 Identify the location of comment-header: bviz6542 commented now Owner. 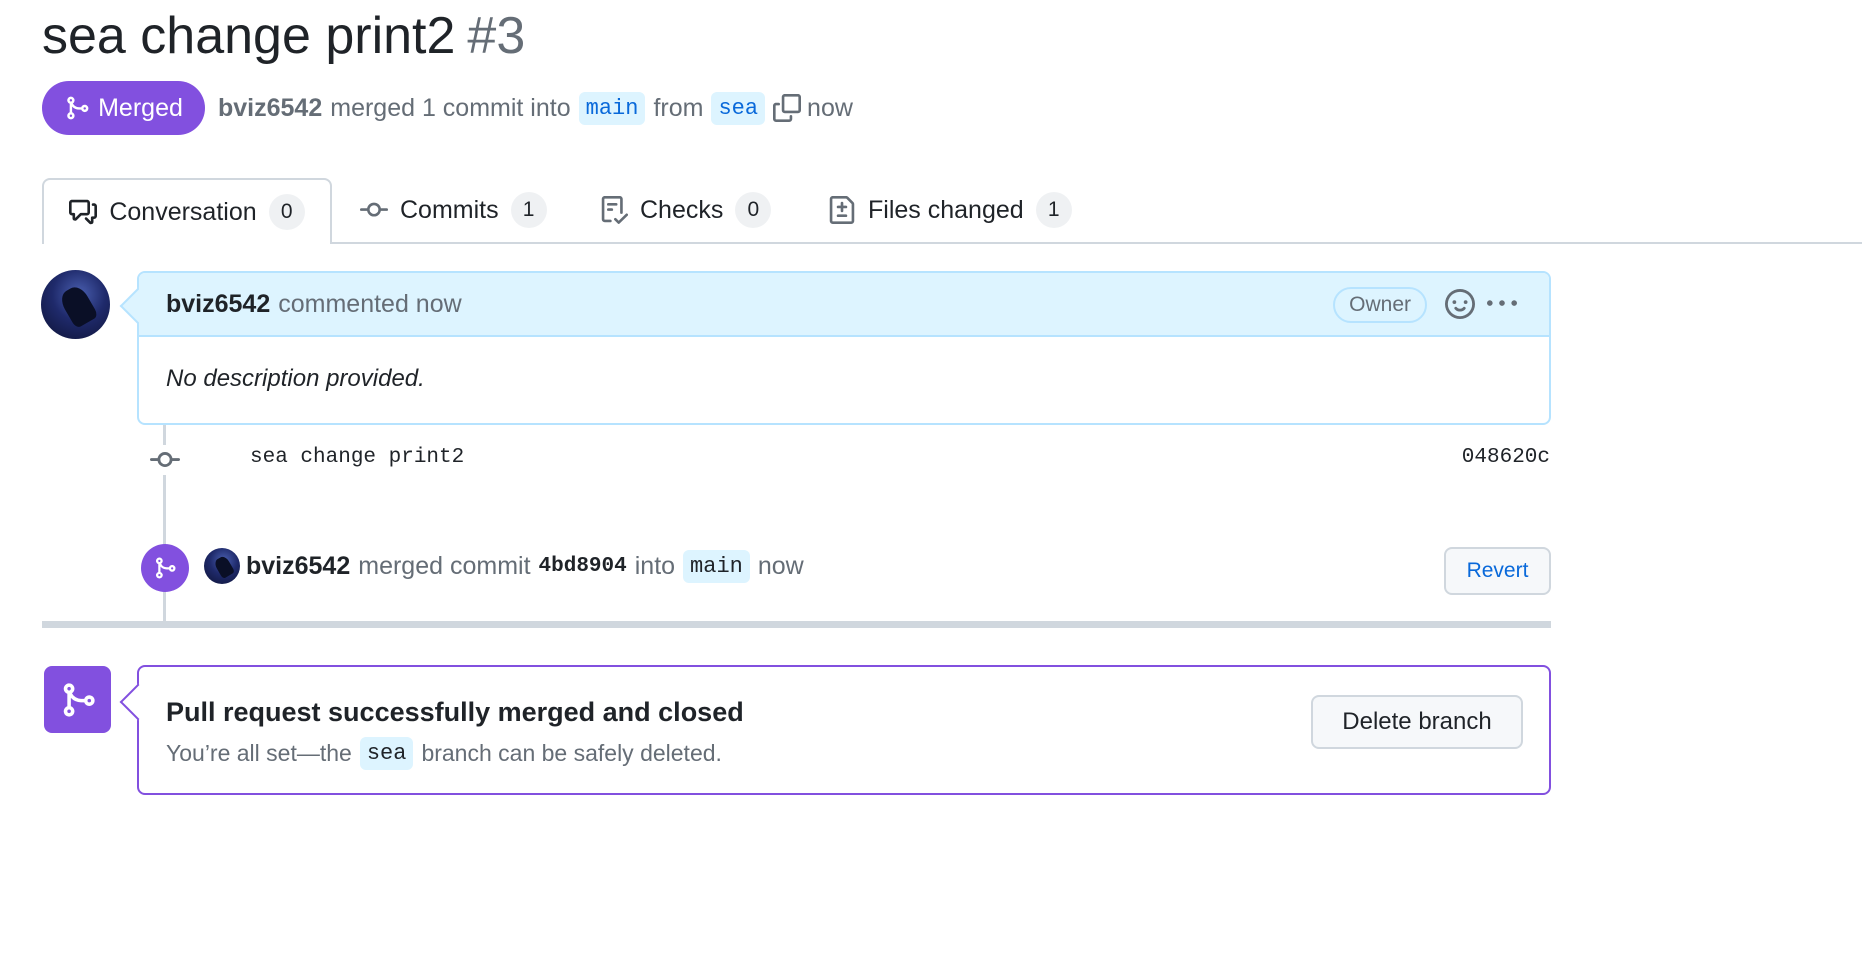
(844, 305).